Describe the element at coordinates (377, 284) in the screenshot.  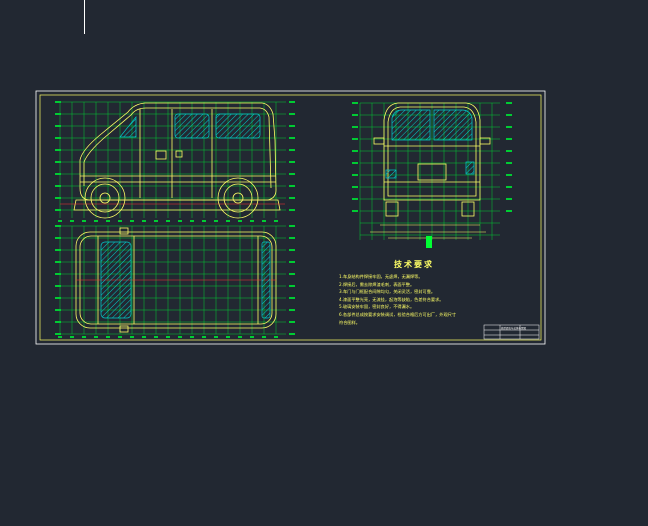
I see `note-line: 2.焊接后，需去除焊渣毛刺，表面平整。` at that location.